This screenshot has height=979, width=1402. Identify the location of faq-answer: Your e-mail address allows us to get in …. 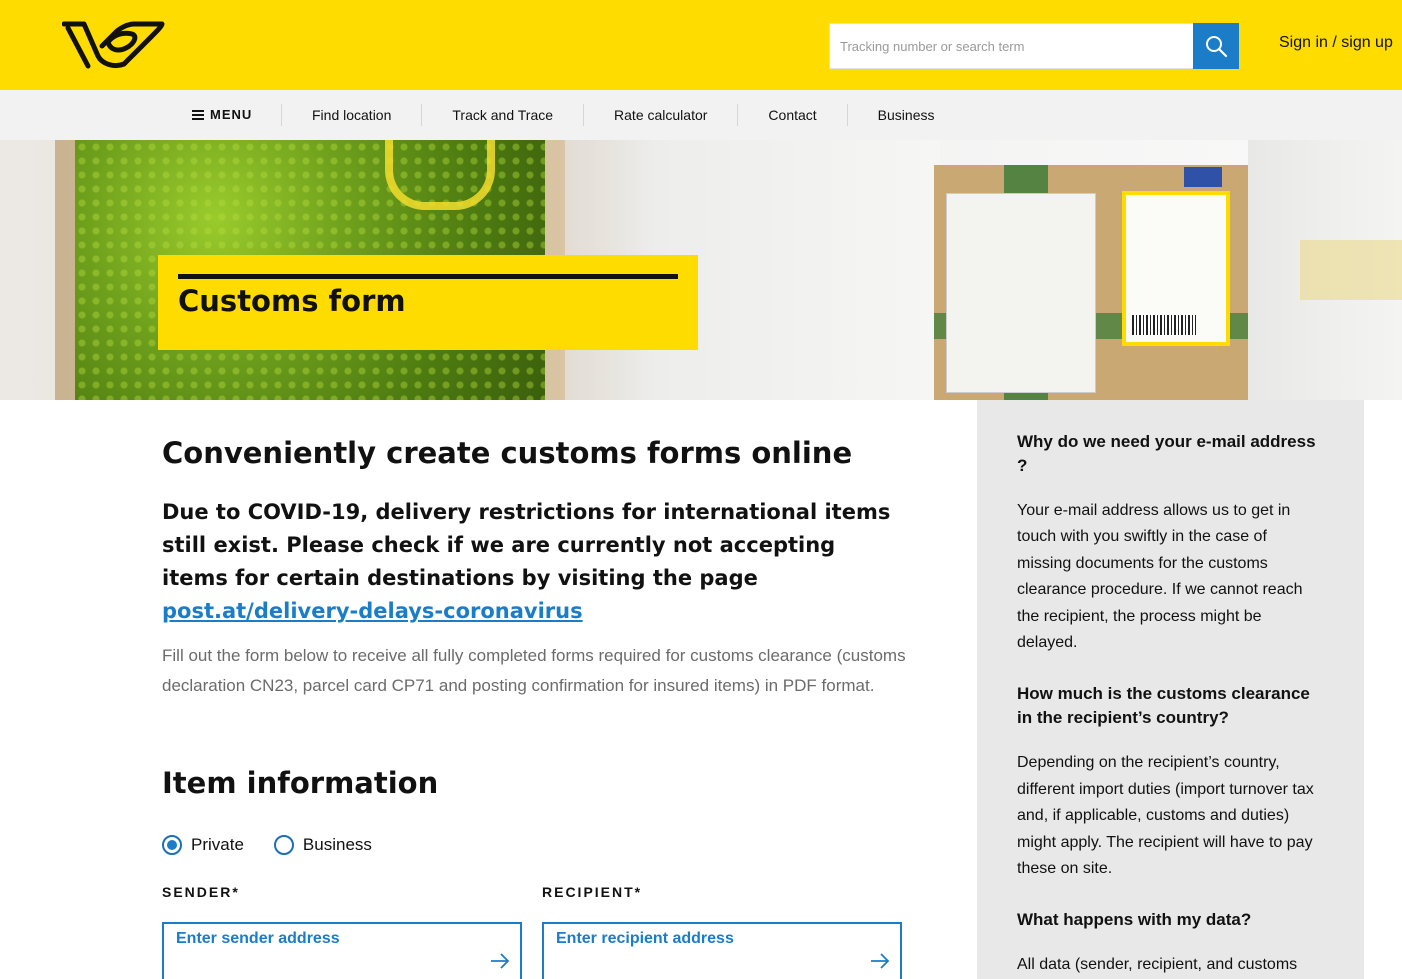
(1160, 577).